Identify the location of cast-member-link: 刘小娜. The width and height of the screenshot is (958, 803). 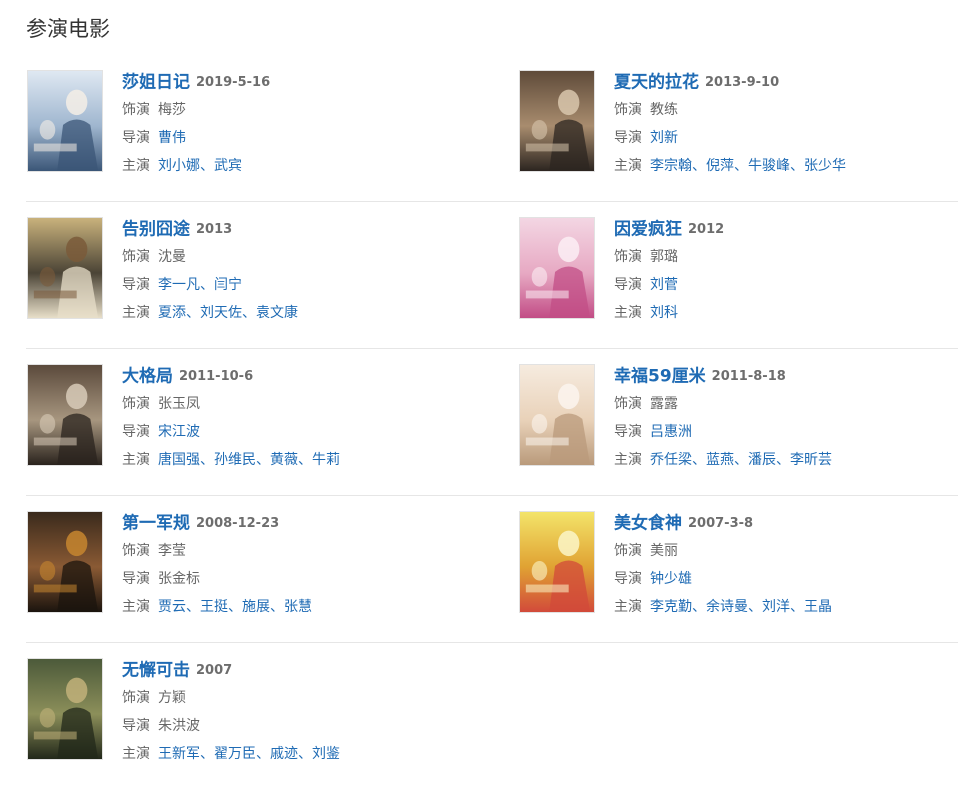
(179, 166).